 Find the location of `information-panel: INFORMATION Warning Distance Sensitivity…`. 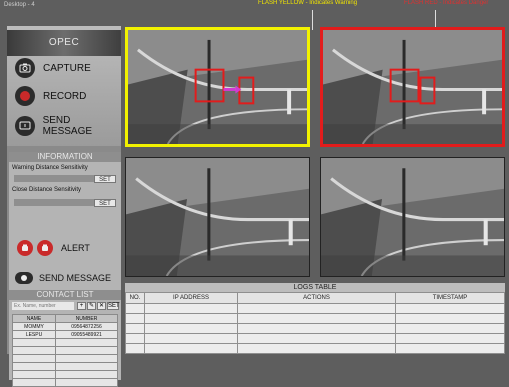

information-panel: INFORMATION Warning Distance Sensitivity… is located at coordinates (65, 222).